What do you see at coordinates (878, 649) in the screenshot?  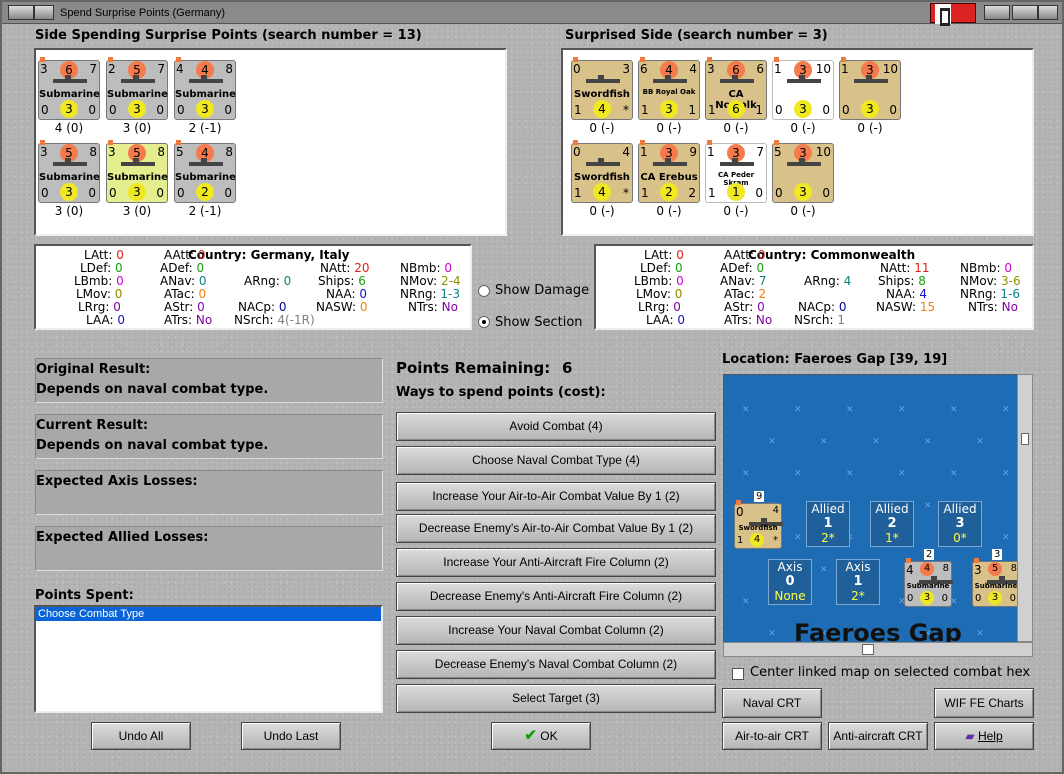 I see `map-horizontal-scrollbar` at bounding box center [878, 649].